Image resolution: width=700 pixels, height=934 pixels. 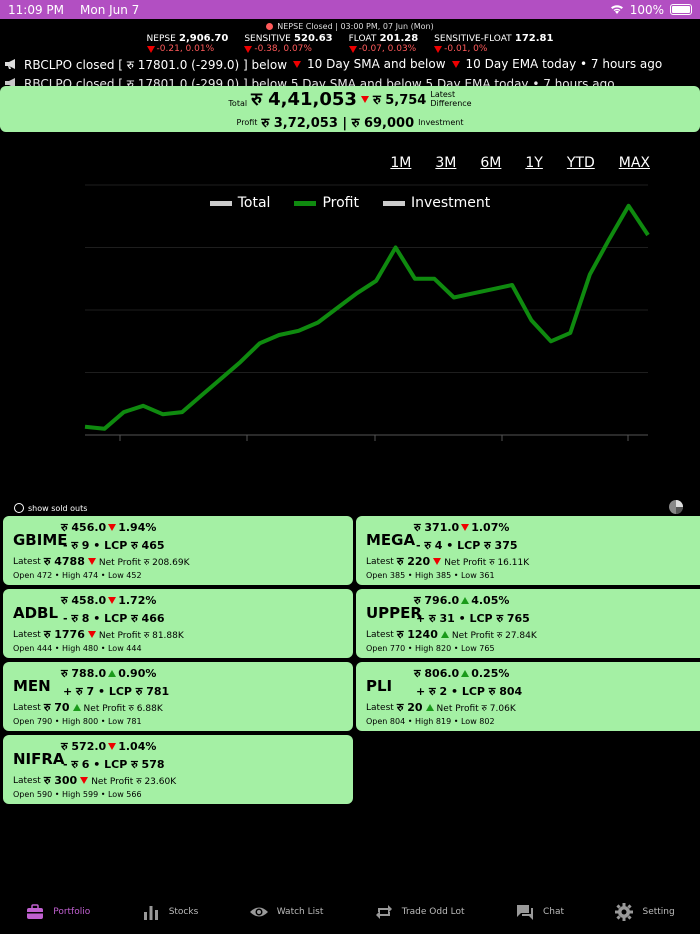 I want to click on megaphone-icon, so click(x=10, y=82).